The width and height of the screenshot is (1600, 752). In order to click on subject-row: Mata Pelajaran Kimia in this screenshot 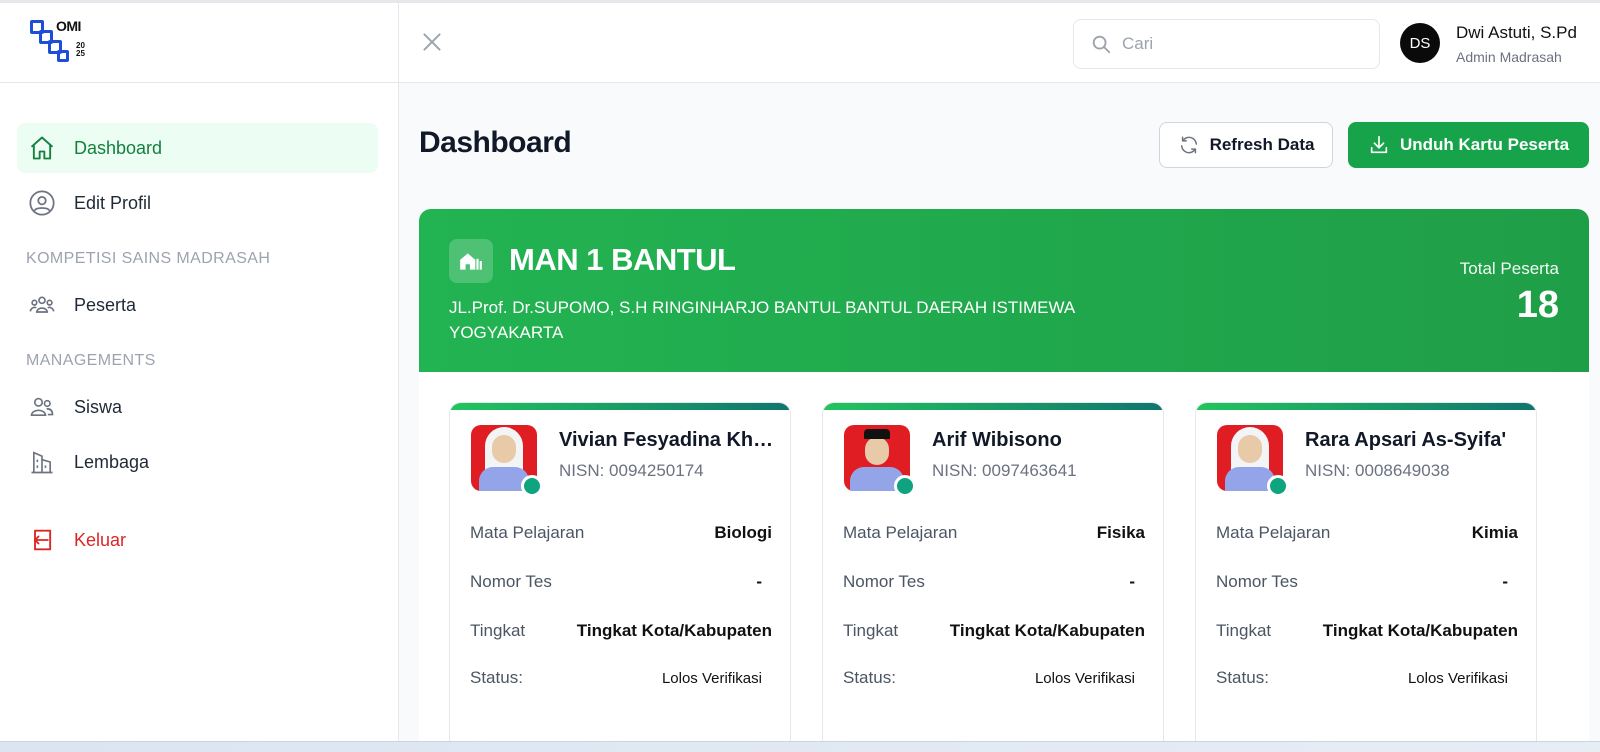, I will do `click(1367, 533)`.